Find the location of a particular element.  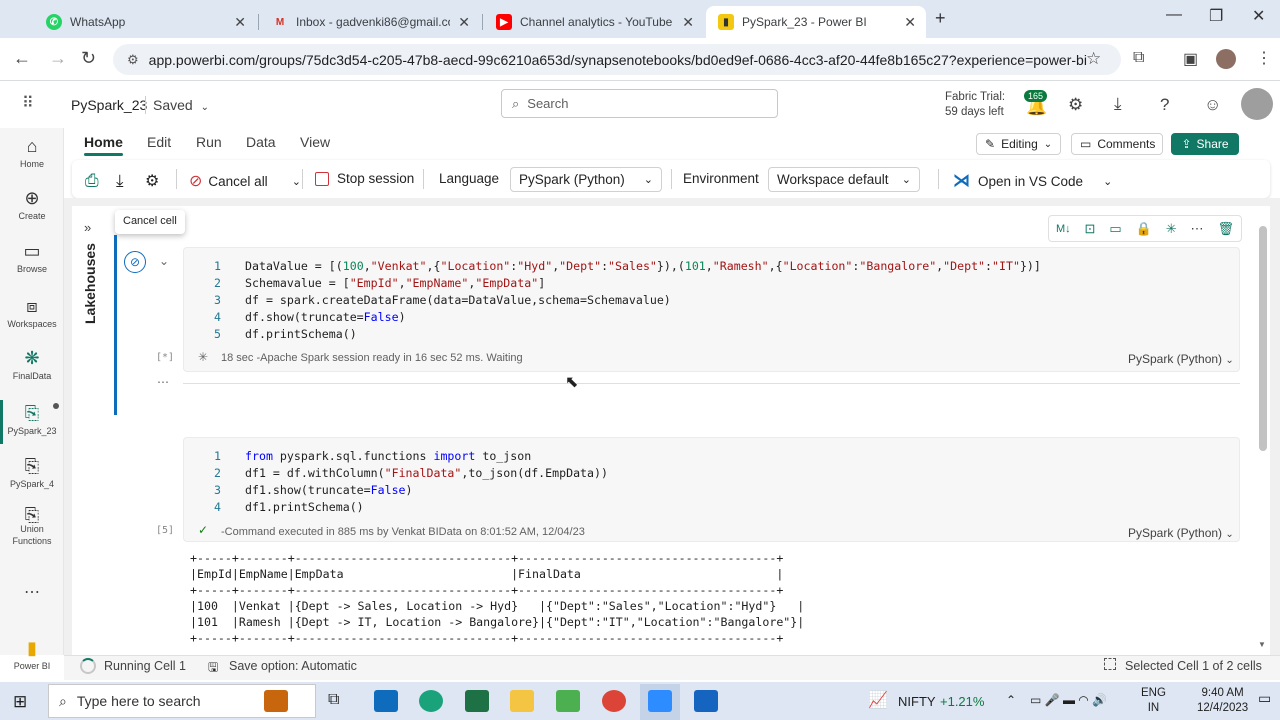

tab-title: Inbox - gadvenki86@gmail.com is located at coordinates (373, 22).